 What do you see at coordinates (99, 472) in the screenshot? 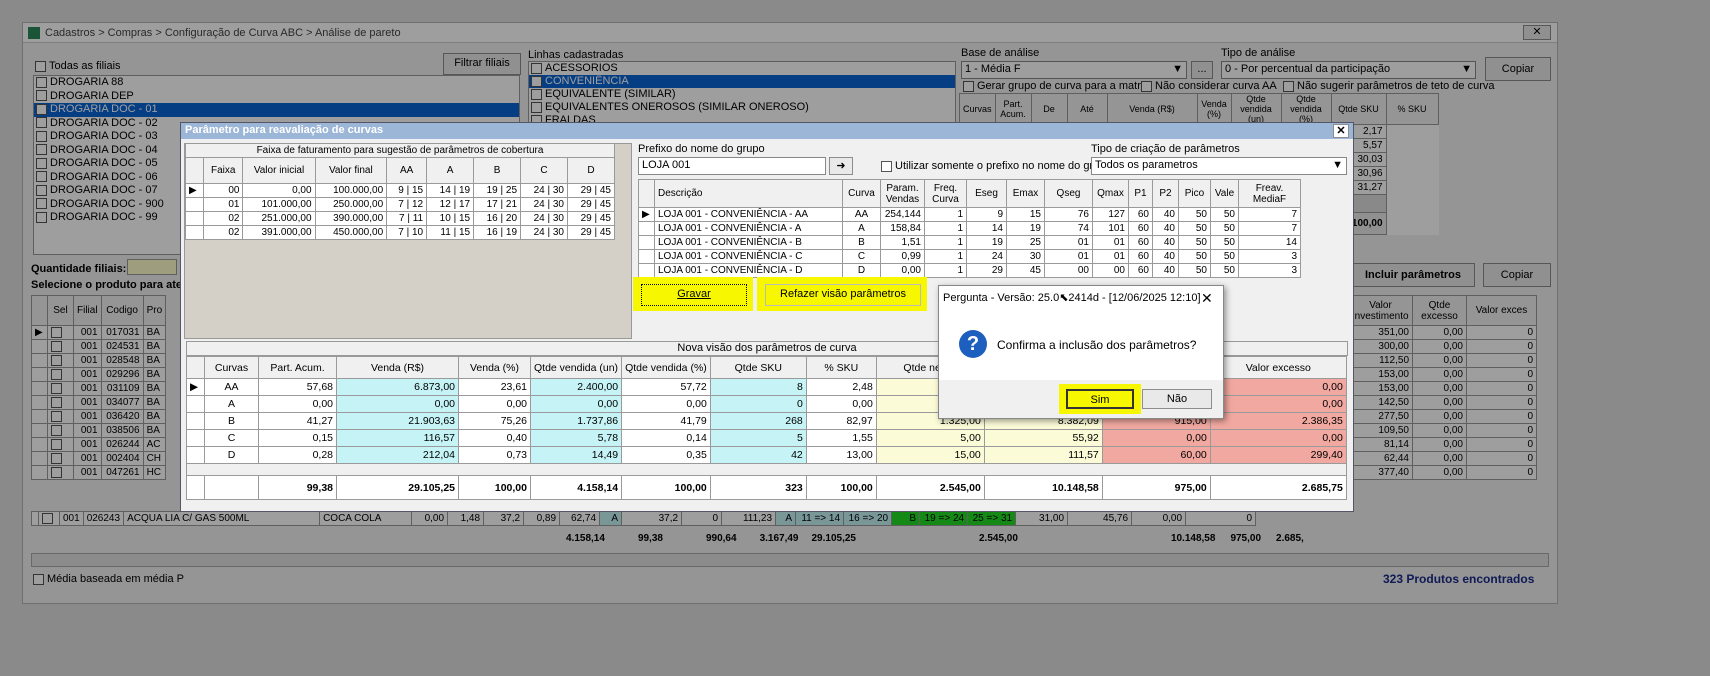
I see `table-row: 001 047261 HC` at bounding box center [99, 472].